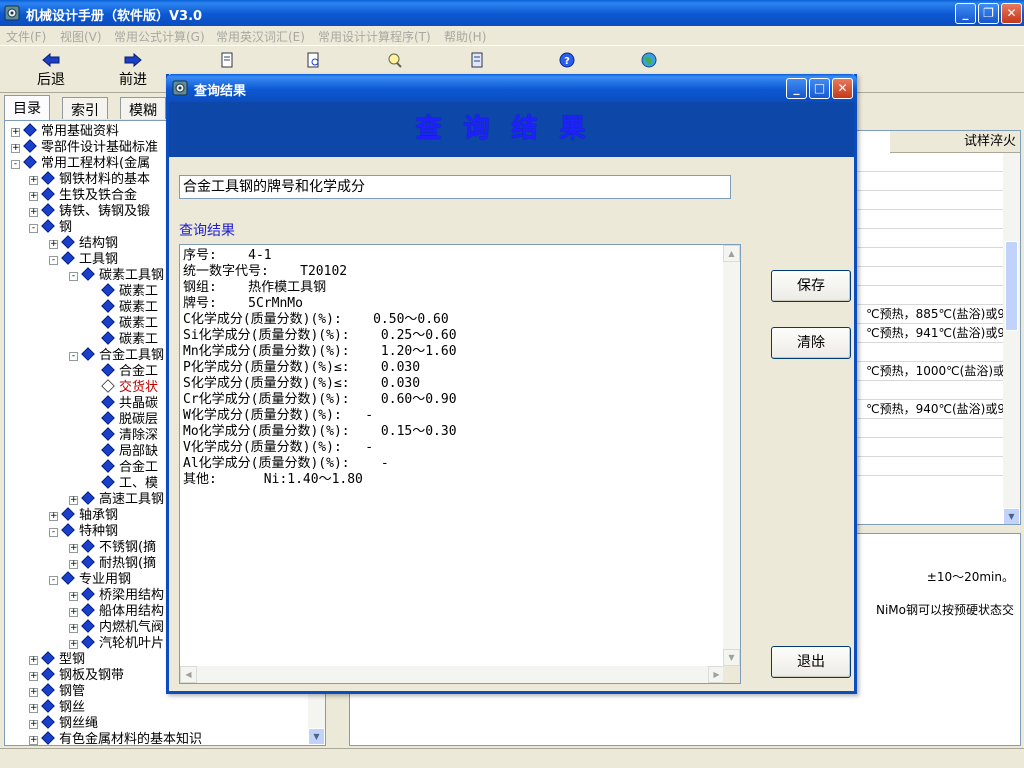 This screenshot has width=1024, height=768. What do you see at coordinates (811, 286) in the screenshot?
I see `save-button: 保存` at bounding box center [811, 286].